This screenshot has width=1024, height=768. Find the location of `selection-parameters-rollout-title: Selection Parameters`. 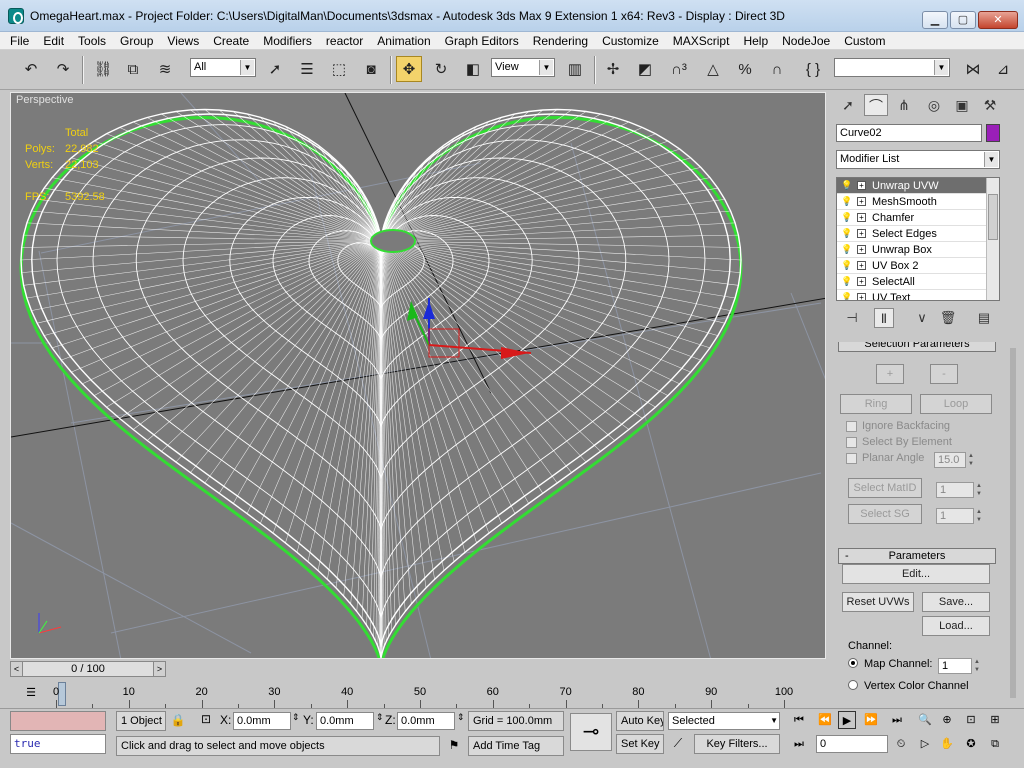

selection-parameters-rollout-title: Selection Parameters is located at coordinates (917, 347).